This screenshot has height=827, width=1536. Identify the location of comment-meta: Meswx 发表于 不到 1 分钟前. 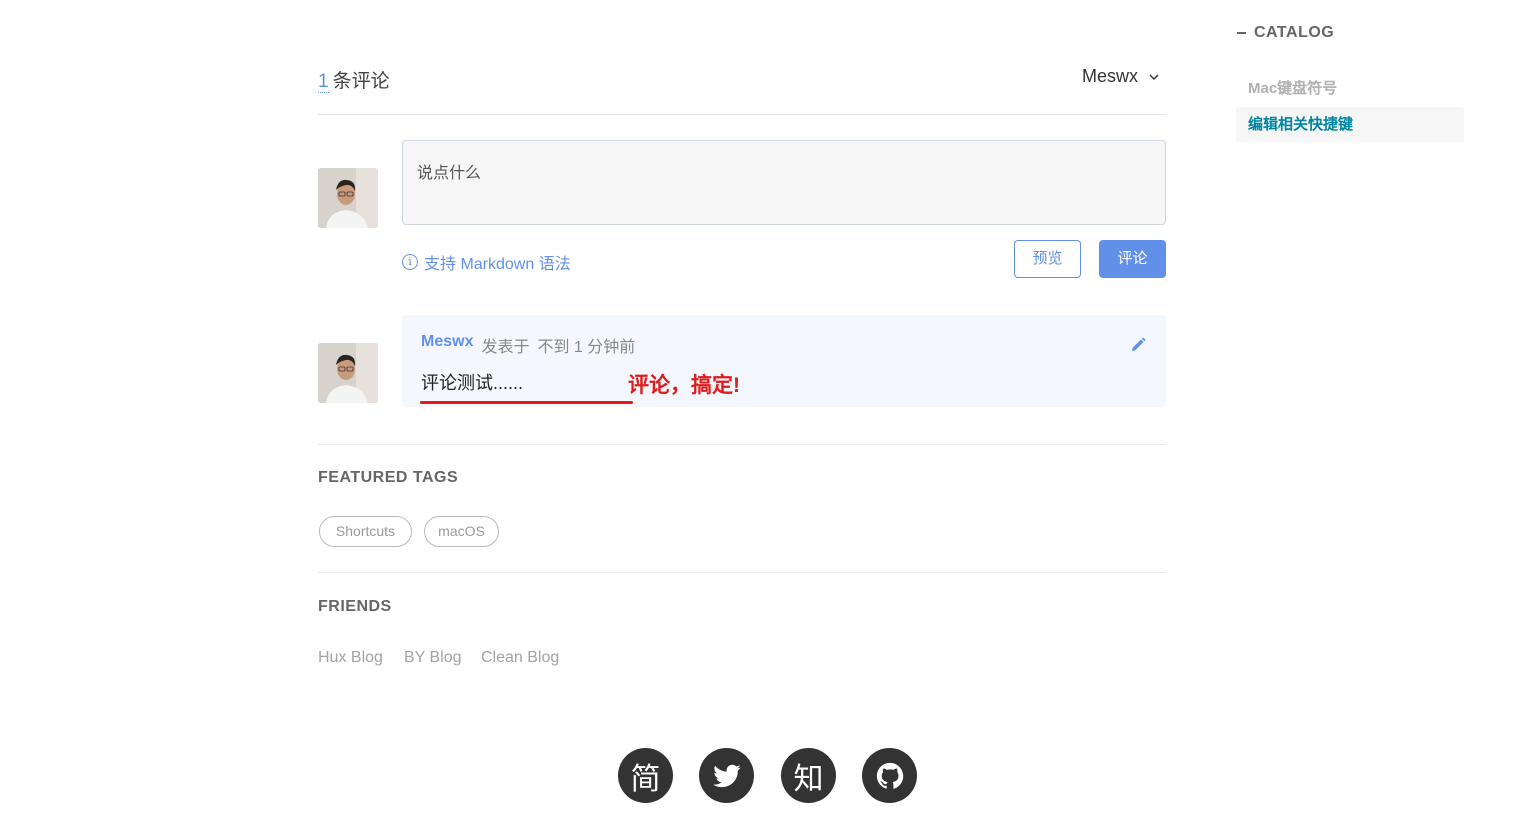
(528, 345).